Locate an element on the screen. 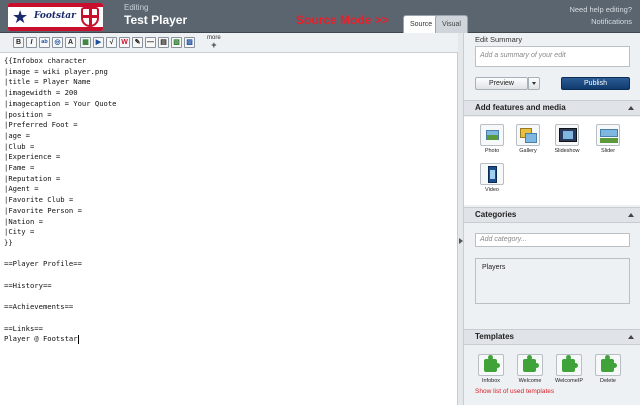  image-button: ▦ is located at coordinates (85, 42).